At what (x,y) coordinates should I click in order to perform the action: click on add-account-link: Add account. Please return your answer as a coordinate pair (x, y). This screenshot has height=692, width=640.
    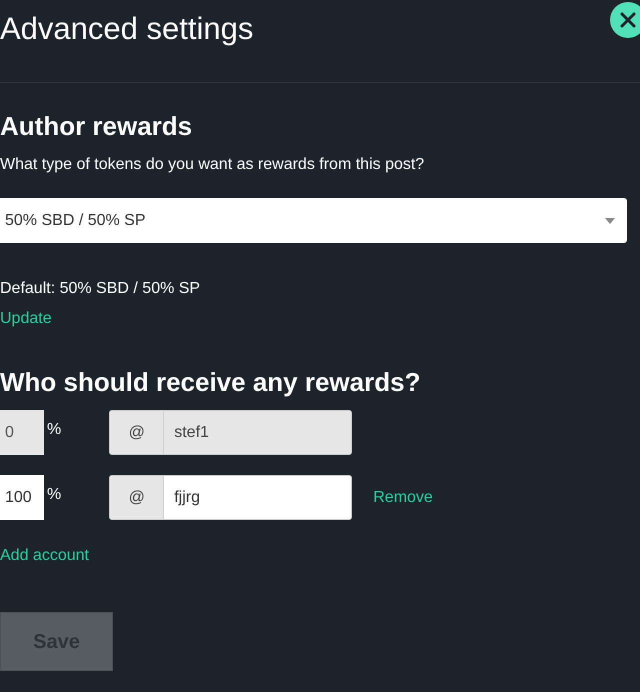
    Looking at the image, I should click on (44, 555).